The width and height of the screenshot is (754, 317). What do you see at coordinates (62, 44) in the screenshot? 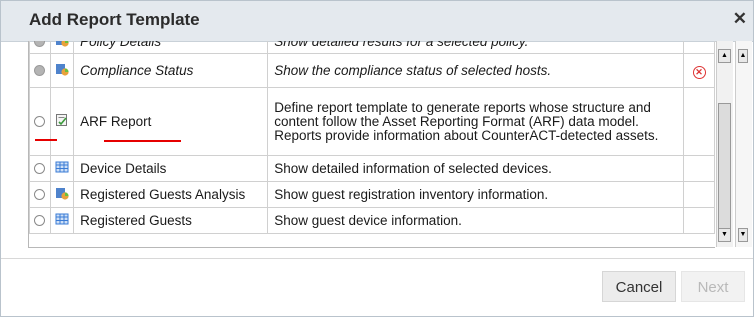
I see `policy-chart-icon` at bounding box center [62, 44].